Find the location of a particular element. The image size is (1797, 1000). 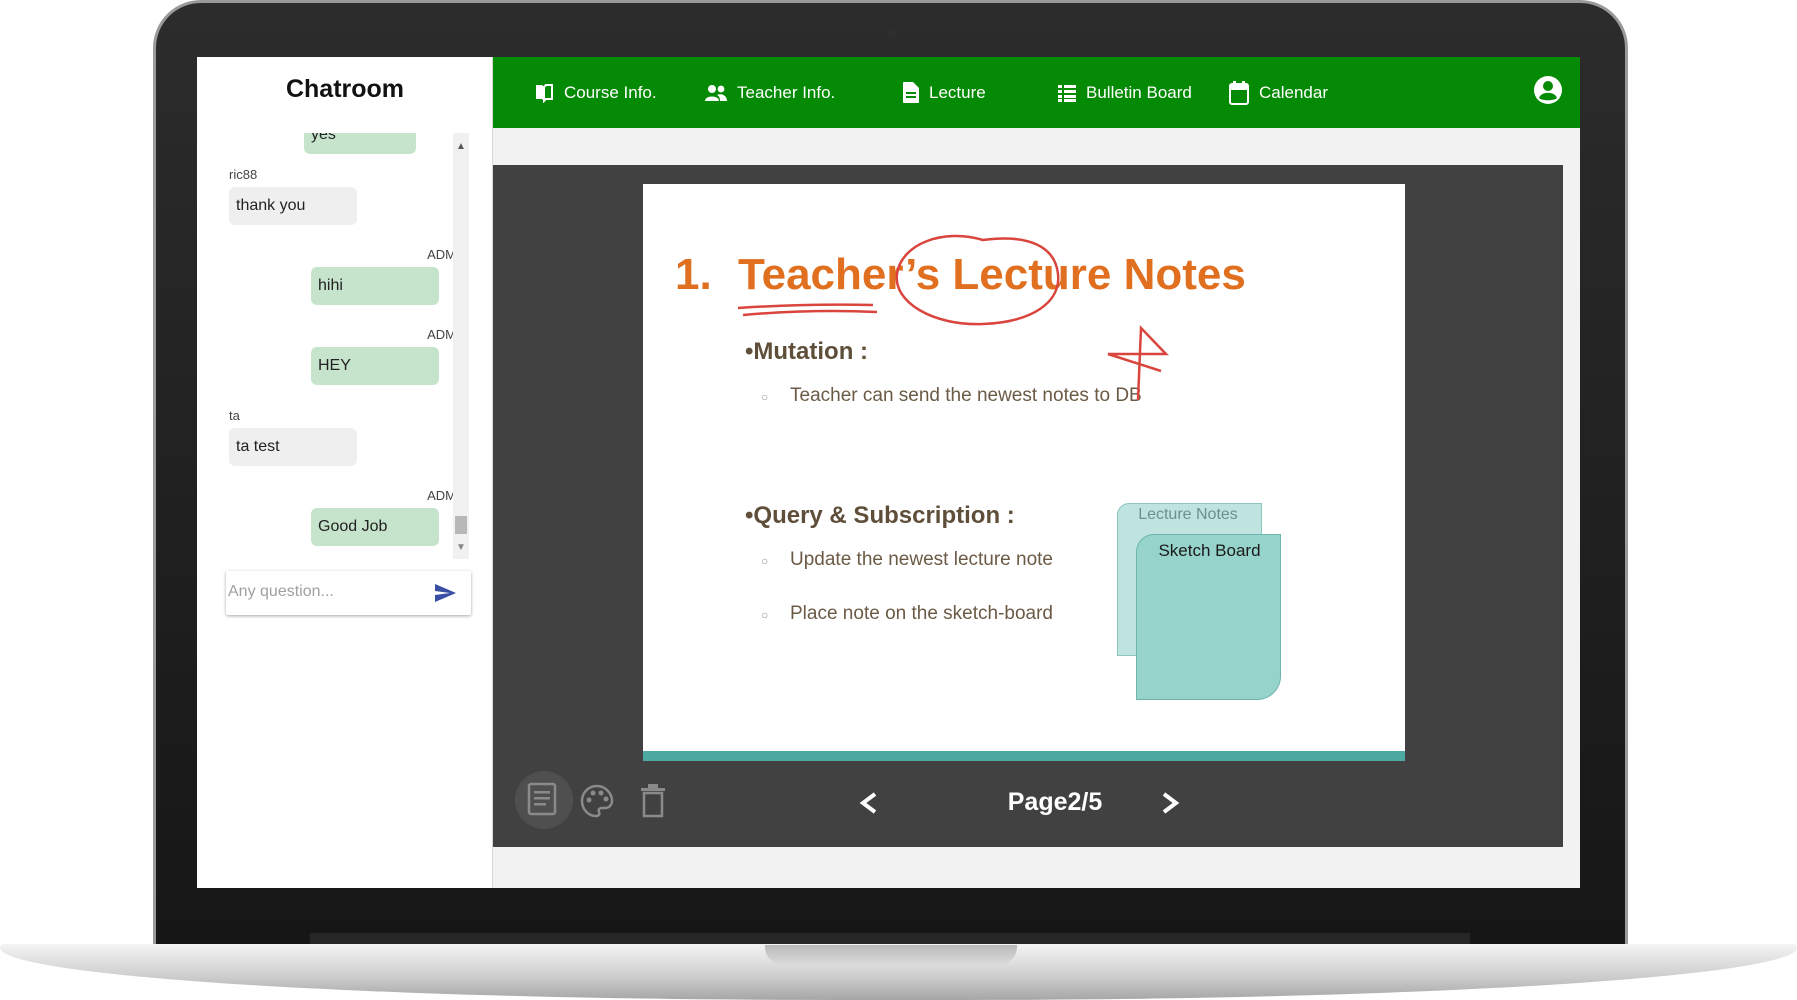

slide-item-number: 1. is located at coordinates (693, 274).